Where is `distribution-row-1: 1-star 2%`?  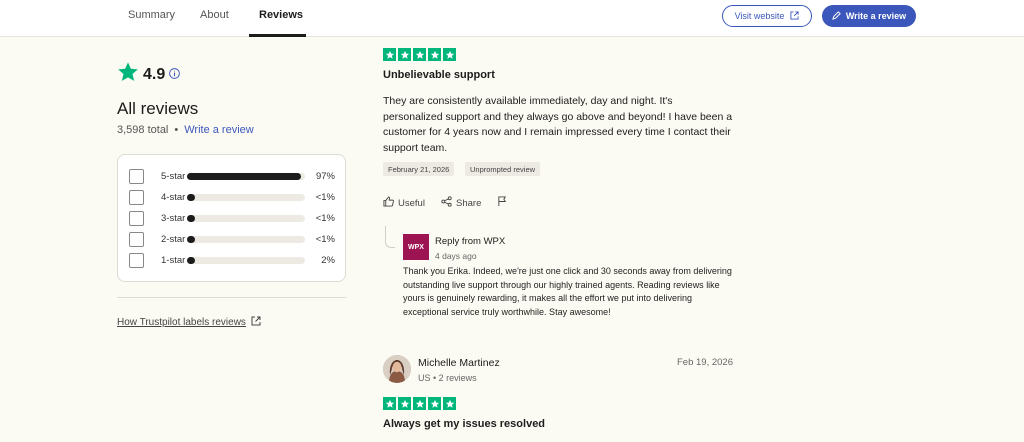
distribution-row-1: 1-star 2% is located at coordinates (232, 260).